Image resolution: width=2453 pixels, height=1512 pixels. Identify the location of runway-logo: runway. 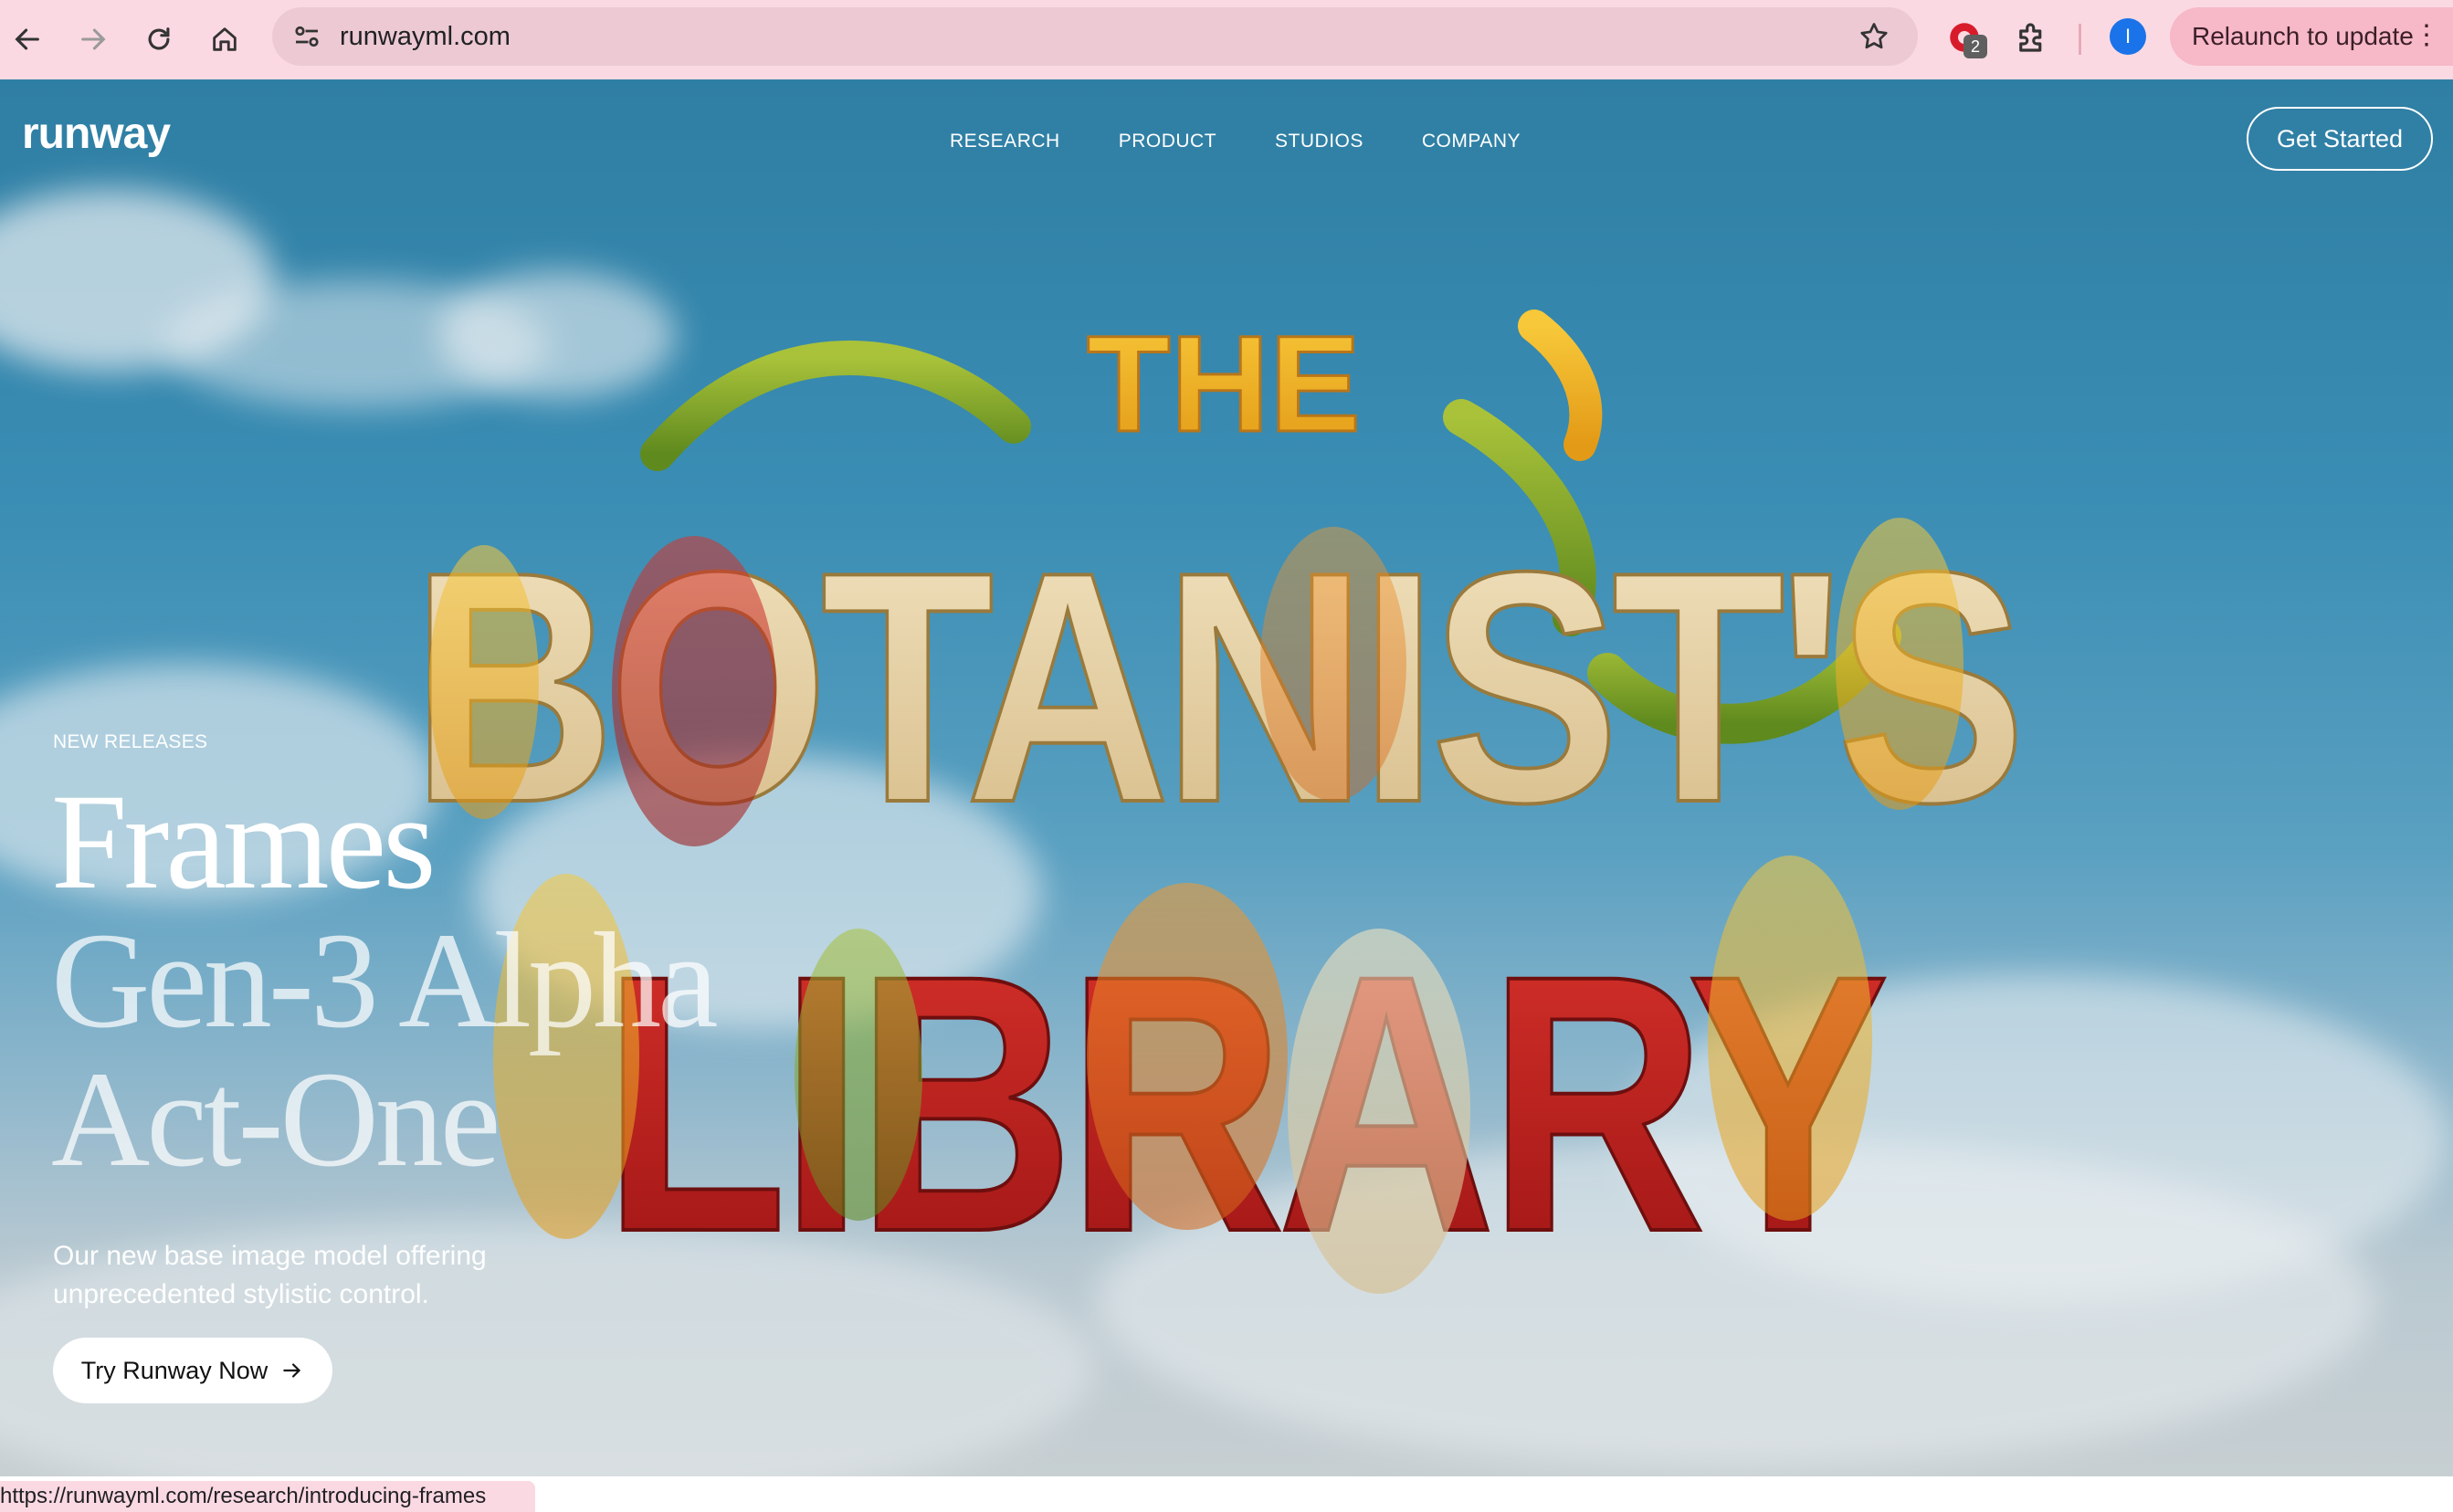
(96, 134).